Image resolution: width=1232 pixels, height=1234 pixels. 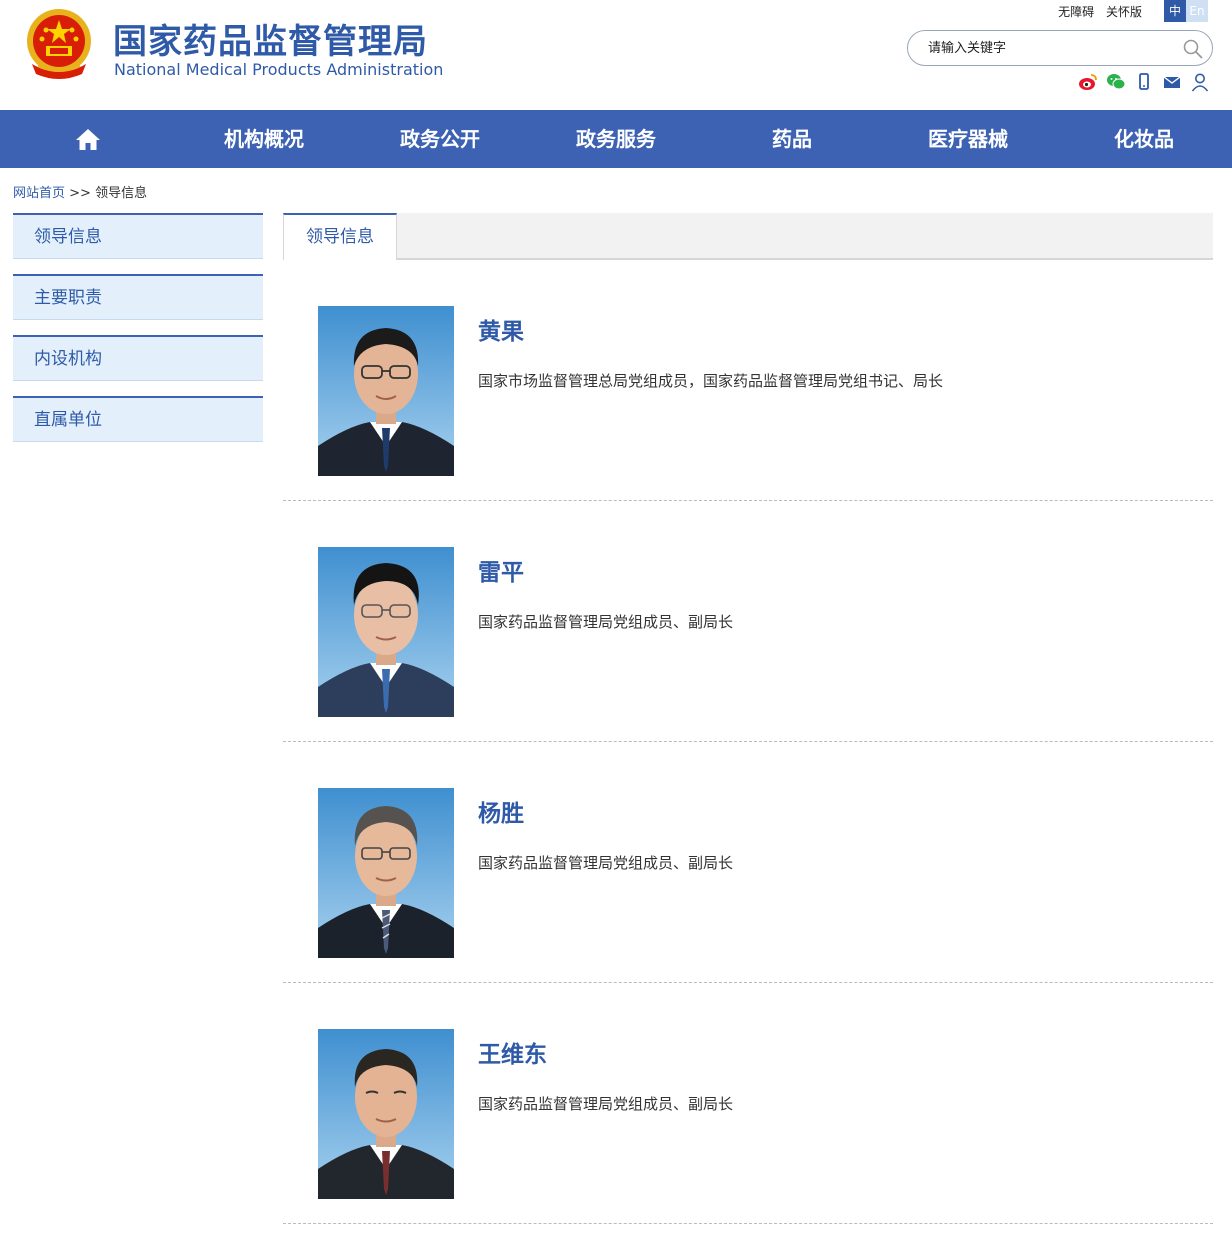 What do you see at coordinates (138, 419) in the screenshot?
I see `sidebar-item-affiliates: 直属单位` at bounding box center [138, 419].